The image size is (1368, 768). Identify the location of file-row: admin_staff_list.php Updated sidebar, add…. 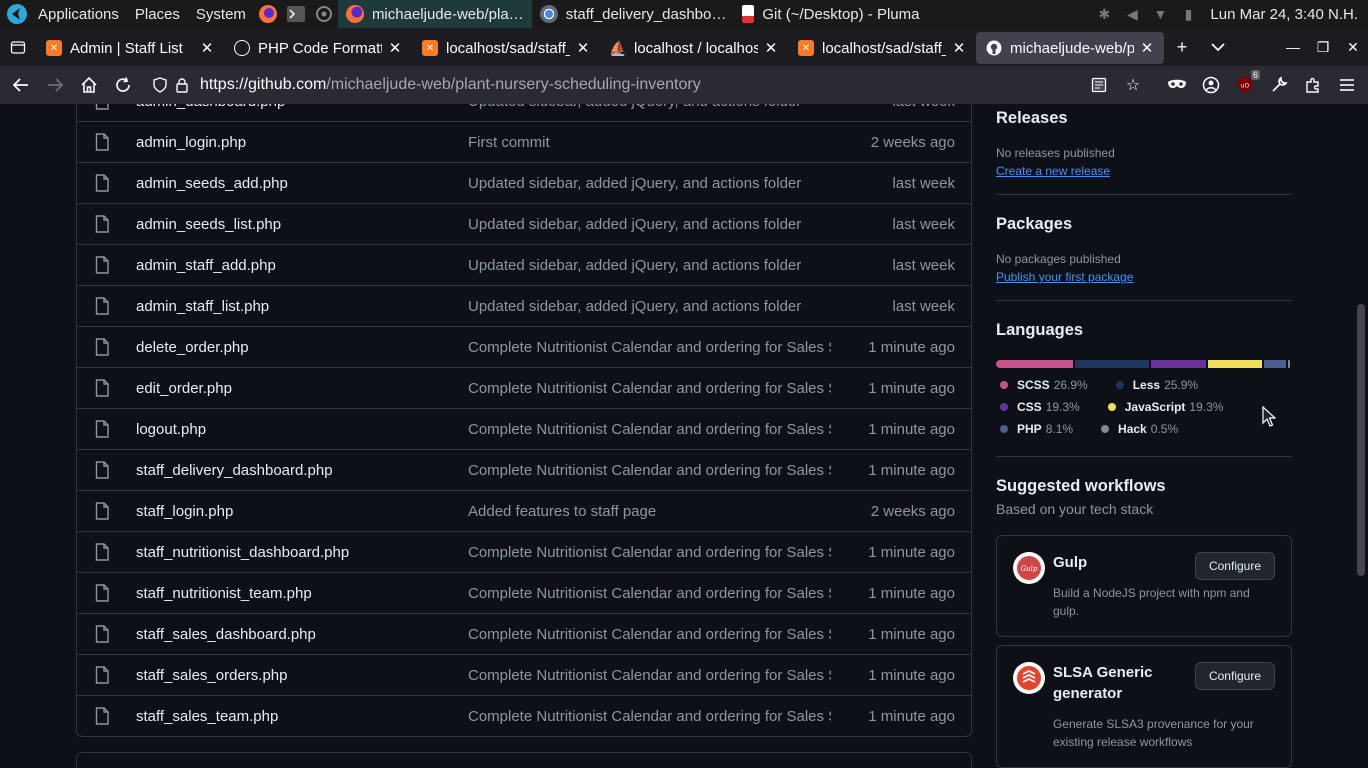
(524, 305).